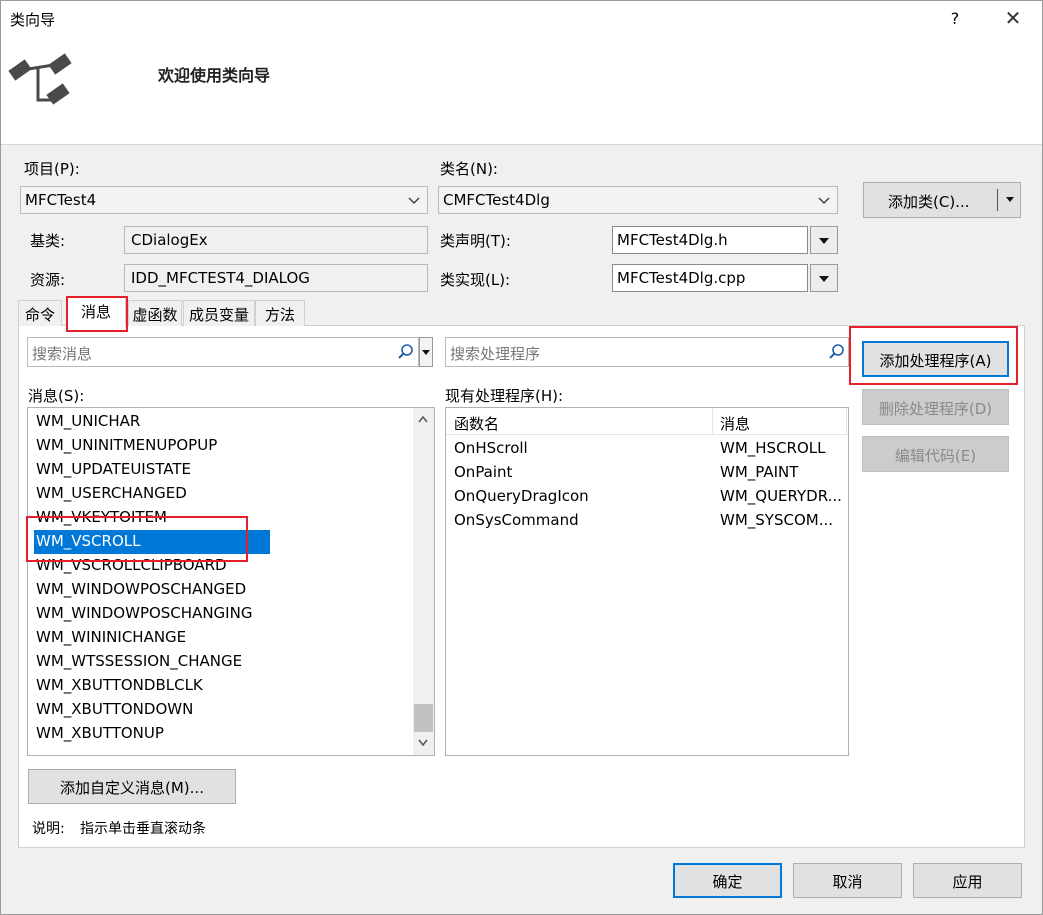 The width and height of the screenshot is (1043, 915). What do you see at coordinates (280, 313) in the screenshot?
I see `tab-methods: 方法` at bounding box center [280, 313].